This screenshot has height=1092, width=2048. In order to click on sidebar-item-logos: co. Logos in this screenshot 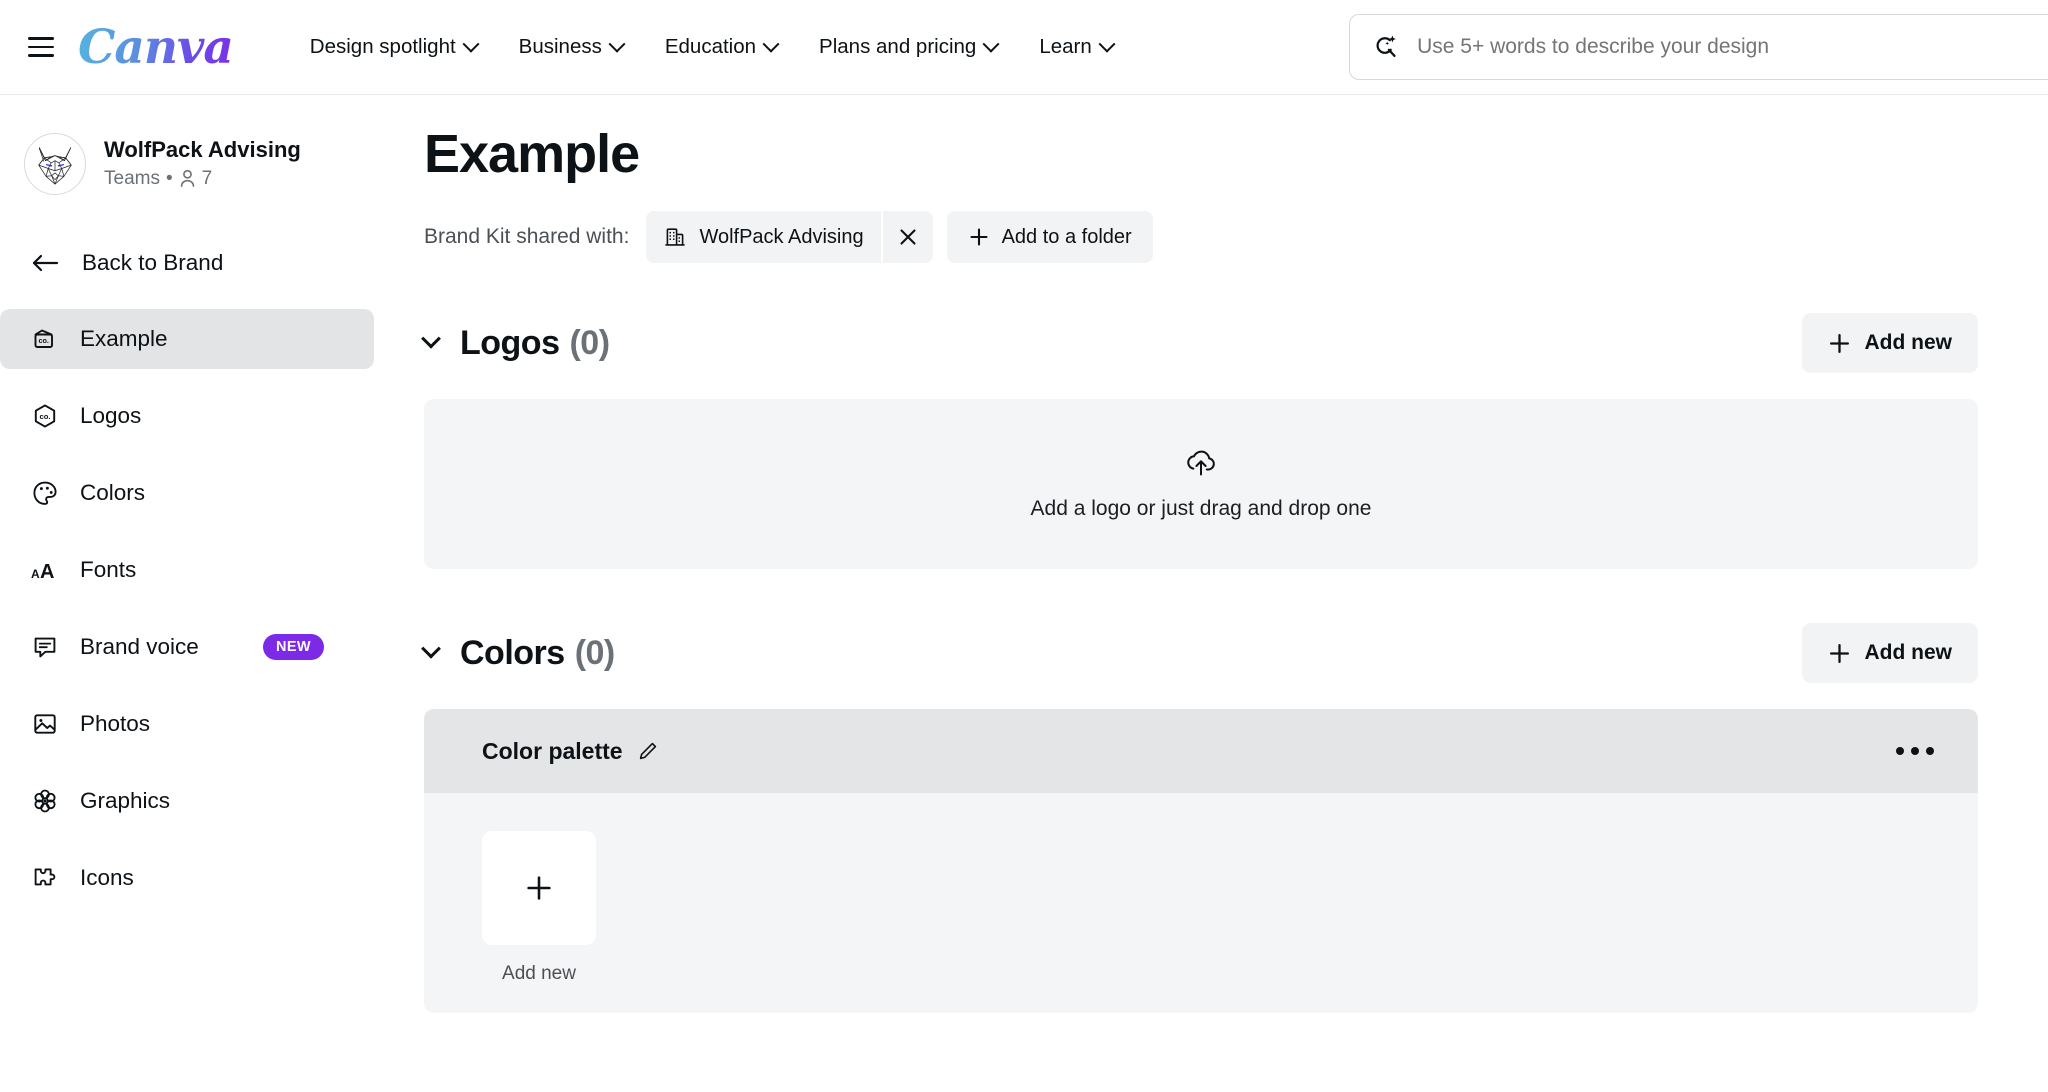, I will do `click(187, 416)`.